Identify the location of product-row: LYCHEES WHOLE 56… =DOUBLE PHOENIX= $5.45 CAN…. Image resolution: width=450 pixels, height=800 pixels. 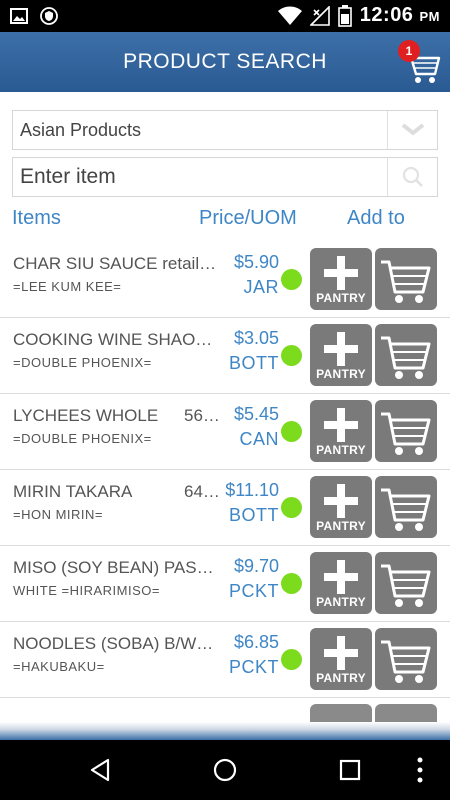
(225, 432).